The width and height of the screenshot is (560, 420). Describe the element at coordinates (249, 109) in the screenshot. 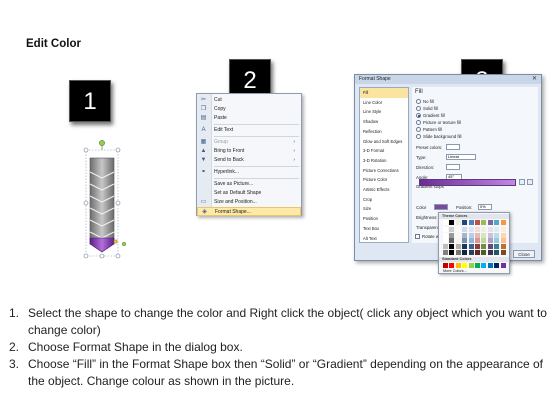

I see `menu-item-copy: ❐ Copy` at that location.